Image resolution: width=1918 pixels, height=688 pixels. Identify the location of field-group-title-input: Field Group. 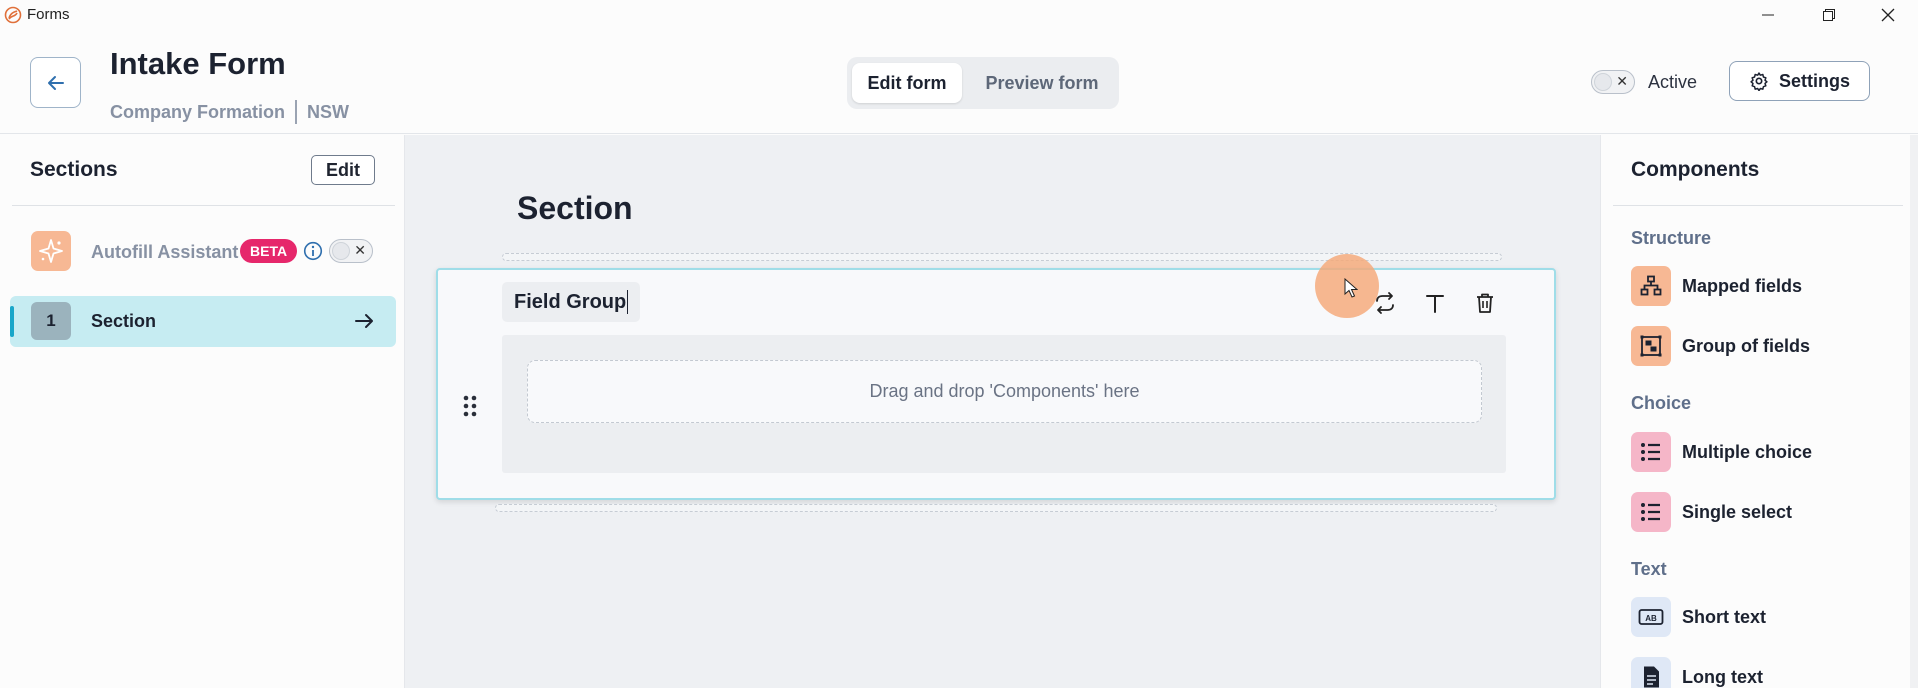
(571, 302).